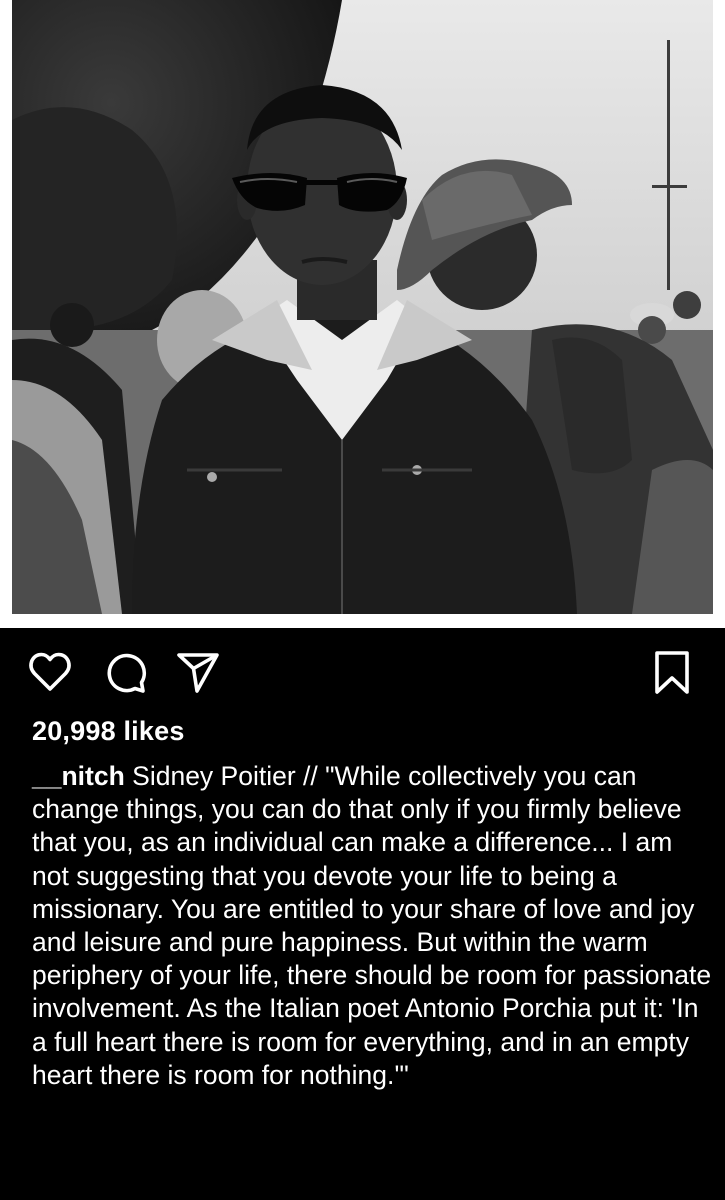 The image size is (725, 1200). Describe the element at coordinates (108, 731) in the screenshot. I see `like-count: 20,998 likes` at that location.